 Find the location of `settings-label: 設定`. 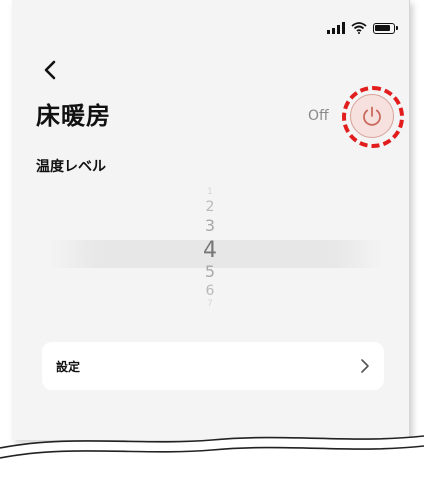

settings-label: 設定 is located at coordinates (68, 366).